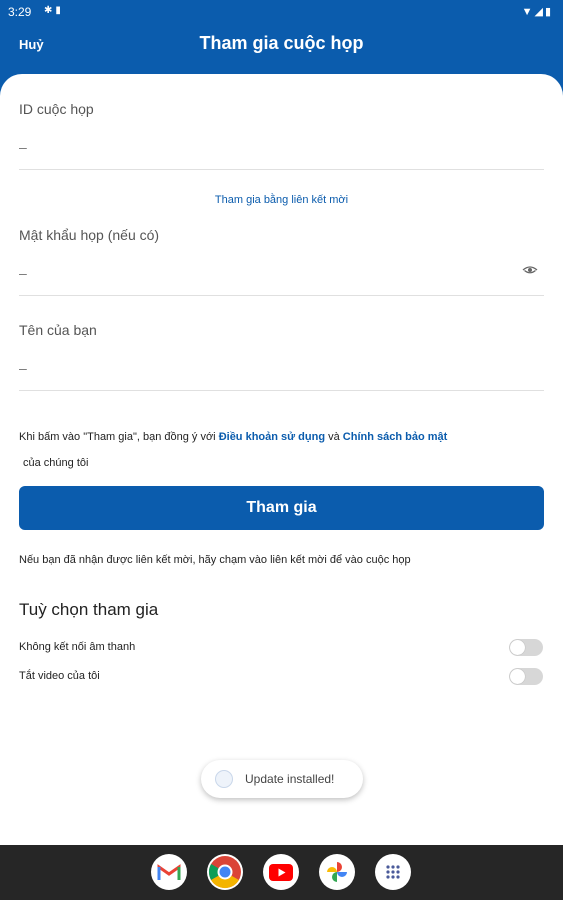 This screenshot has width=563, height=900. Describe the element at coordinates (281, 248) in the screenshot. I see `password-field: Mật khẩu họp (nếu có)` at that location.